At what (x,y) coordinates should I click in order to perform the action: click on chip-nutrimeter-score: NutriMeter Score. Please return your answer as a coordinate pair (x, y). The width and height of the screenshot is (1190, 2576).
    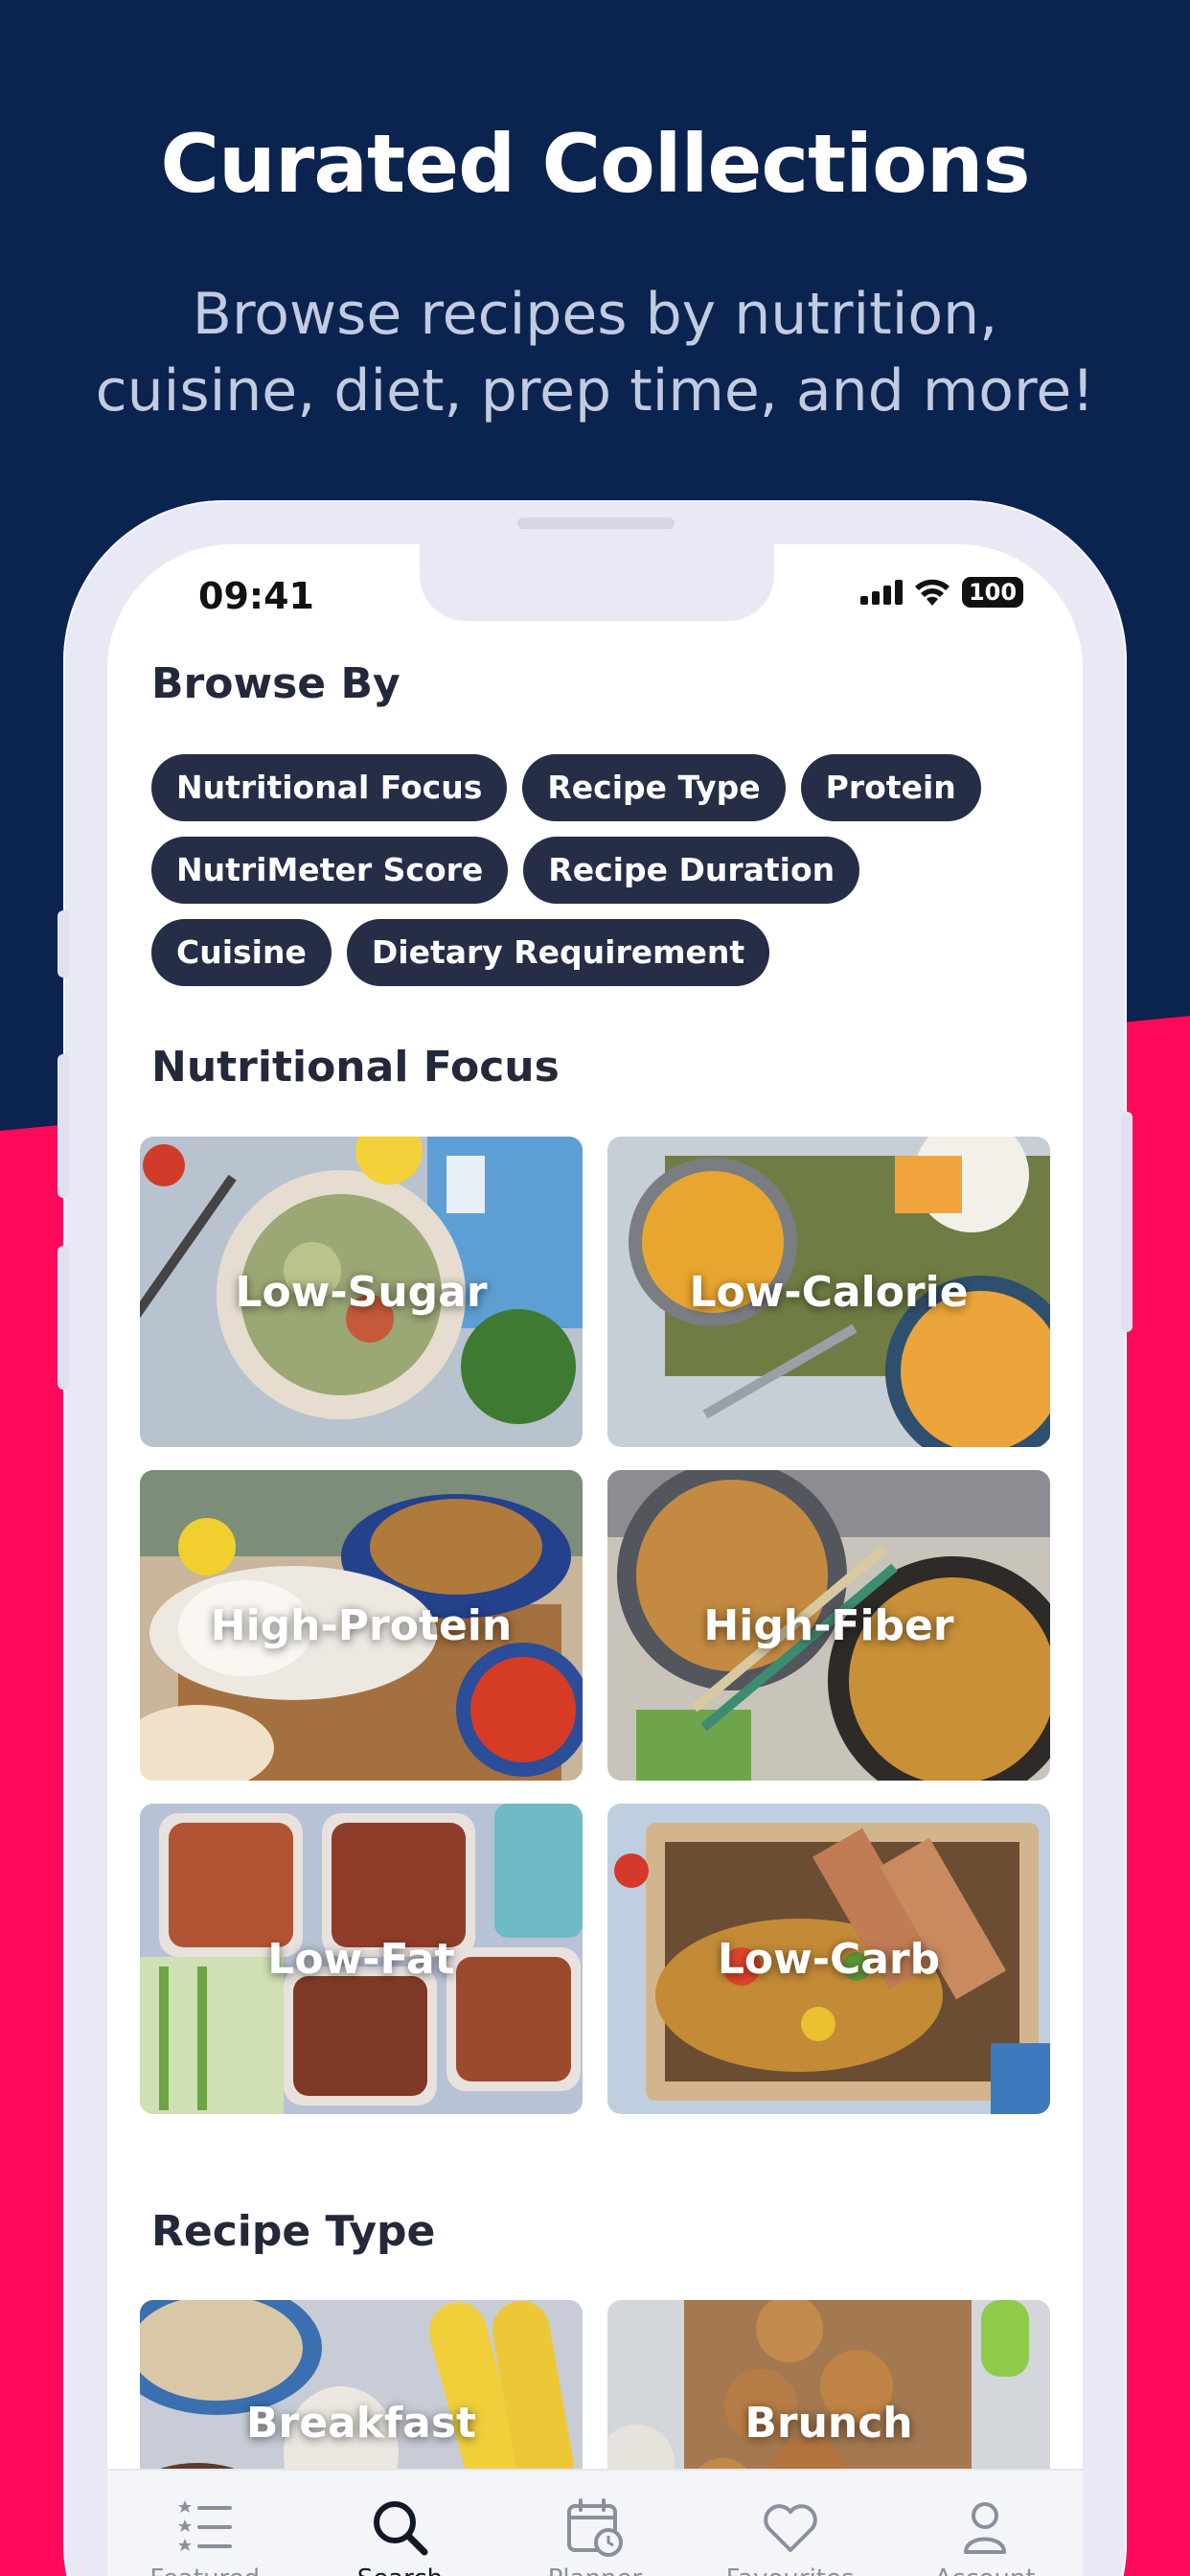
    Looking at the image, I should click on (330, 870).